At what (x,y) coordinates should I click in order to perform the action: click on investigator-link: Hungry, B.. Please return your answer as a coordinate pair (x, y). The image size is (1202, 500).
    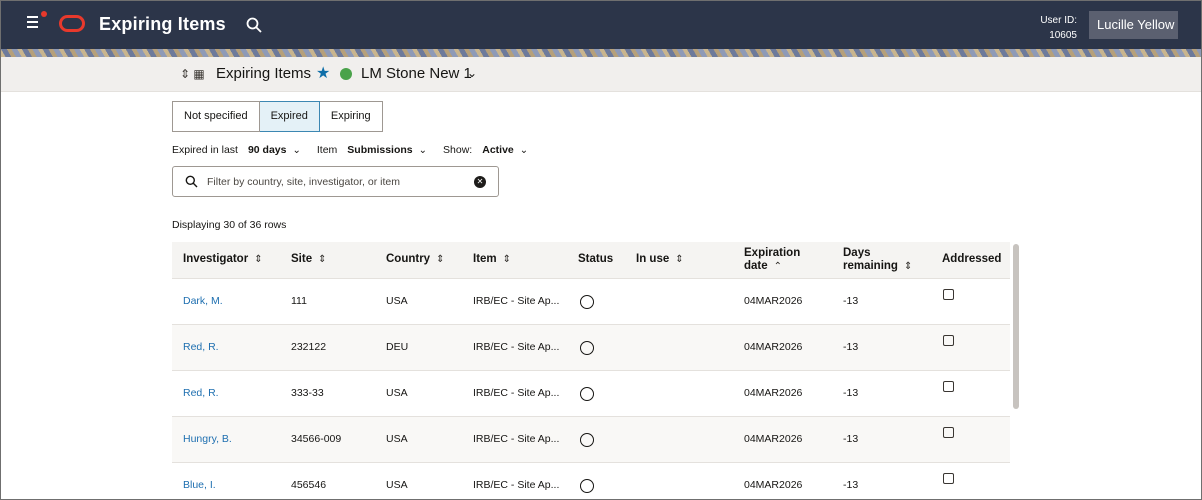
    Looking at the image, I should click on (207, 439).